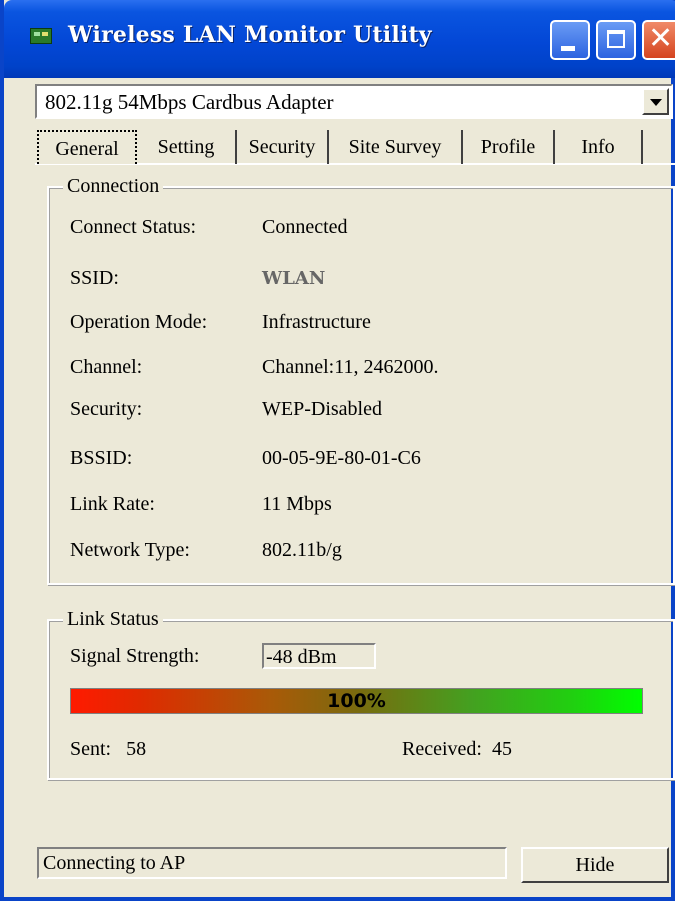 This screenshot has height=901, width=675. I want to click on adapter-selected-value: 802.11g 54Mbps Cardbus Adapter, so click(189, 102).